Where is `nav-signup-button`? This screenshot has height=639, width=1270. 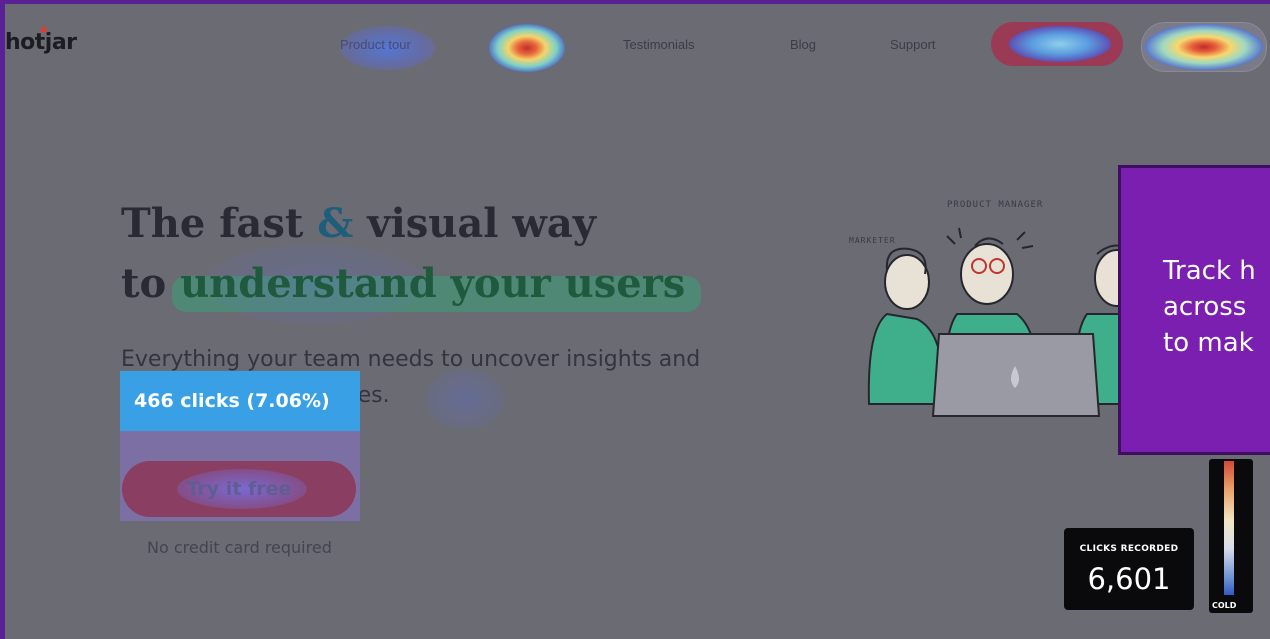
nav-signup-button is located at coordinates (1057, 44).